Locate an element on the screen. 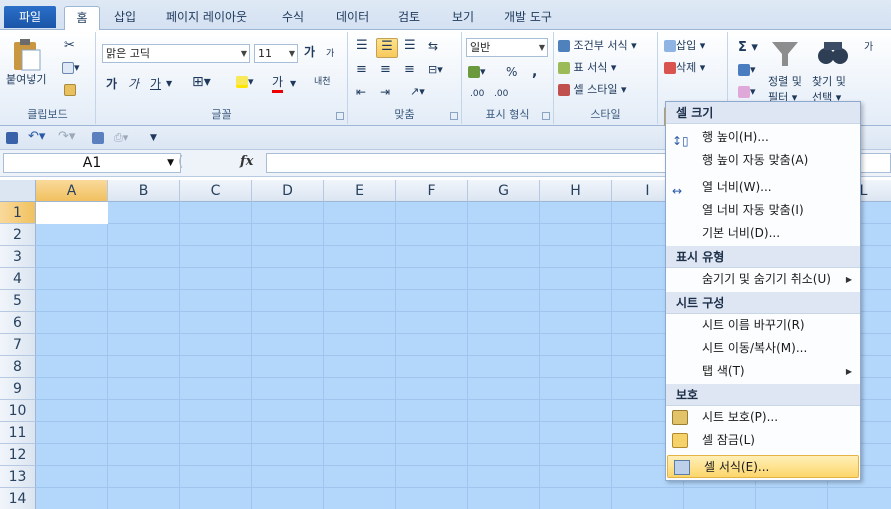 The height and width of the screenshot is (509, 891). menu-hide-unhide: 숨기기 및 숨기기 취소(U) ▶ is located at coordinates (763, 279).